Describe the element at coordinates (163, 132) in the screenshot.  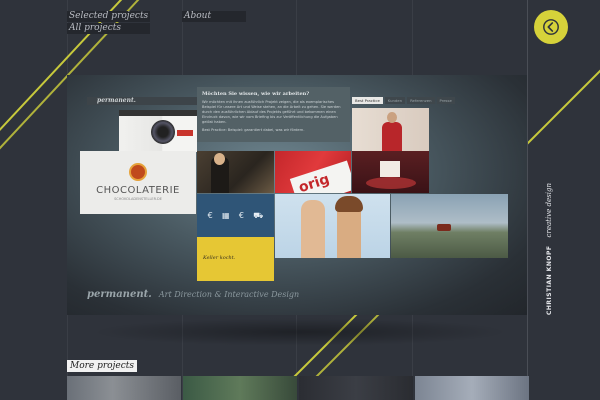
I see `camera-lens-icon` at that location.